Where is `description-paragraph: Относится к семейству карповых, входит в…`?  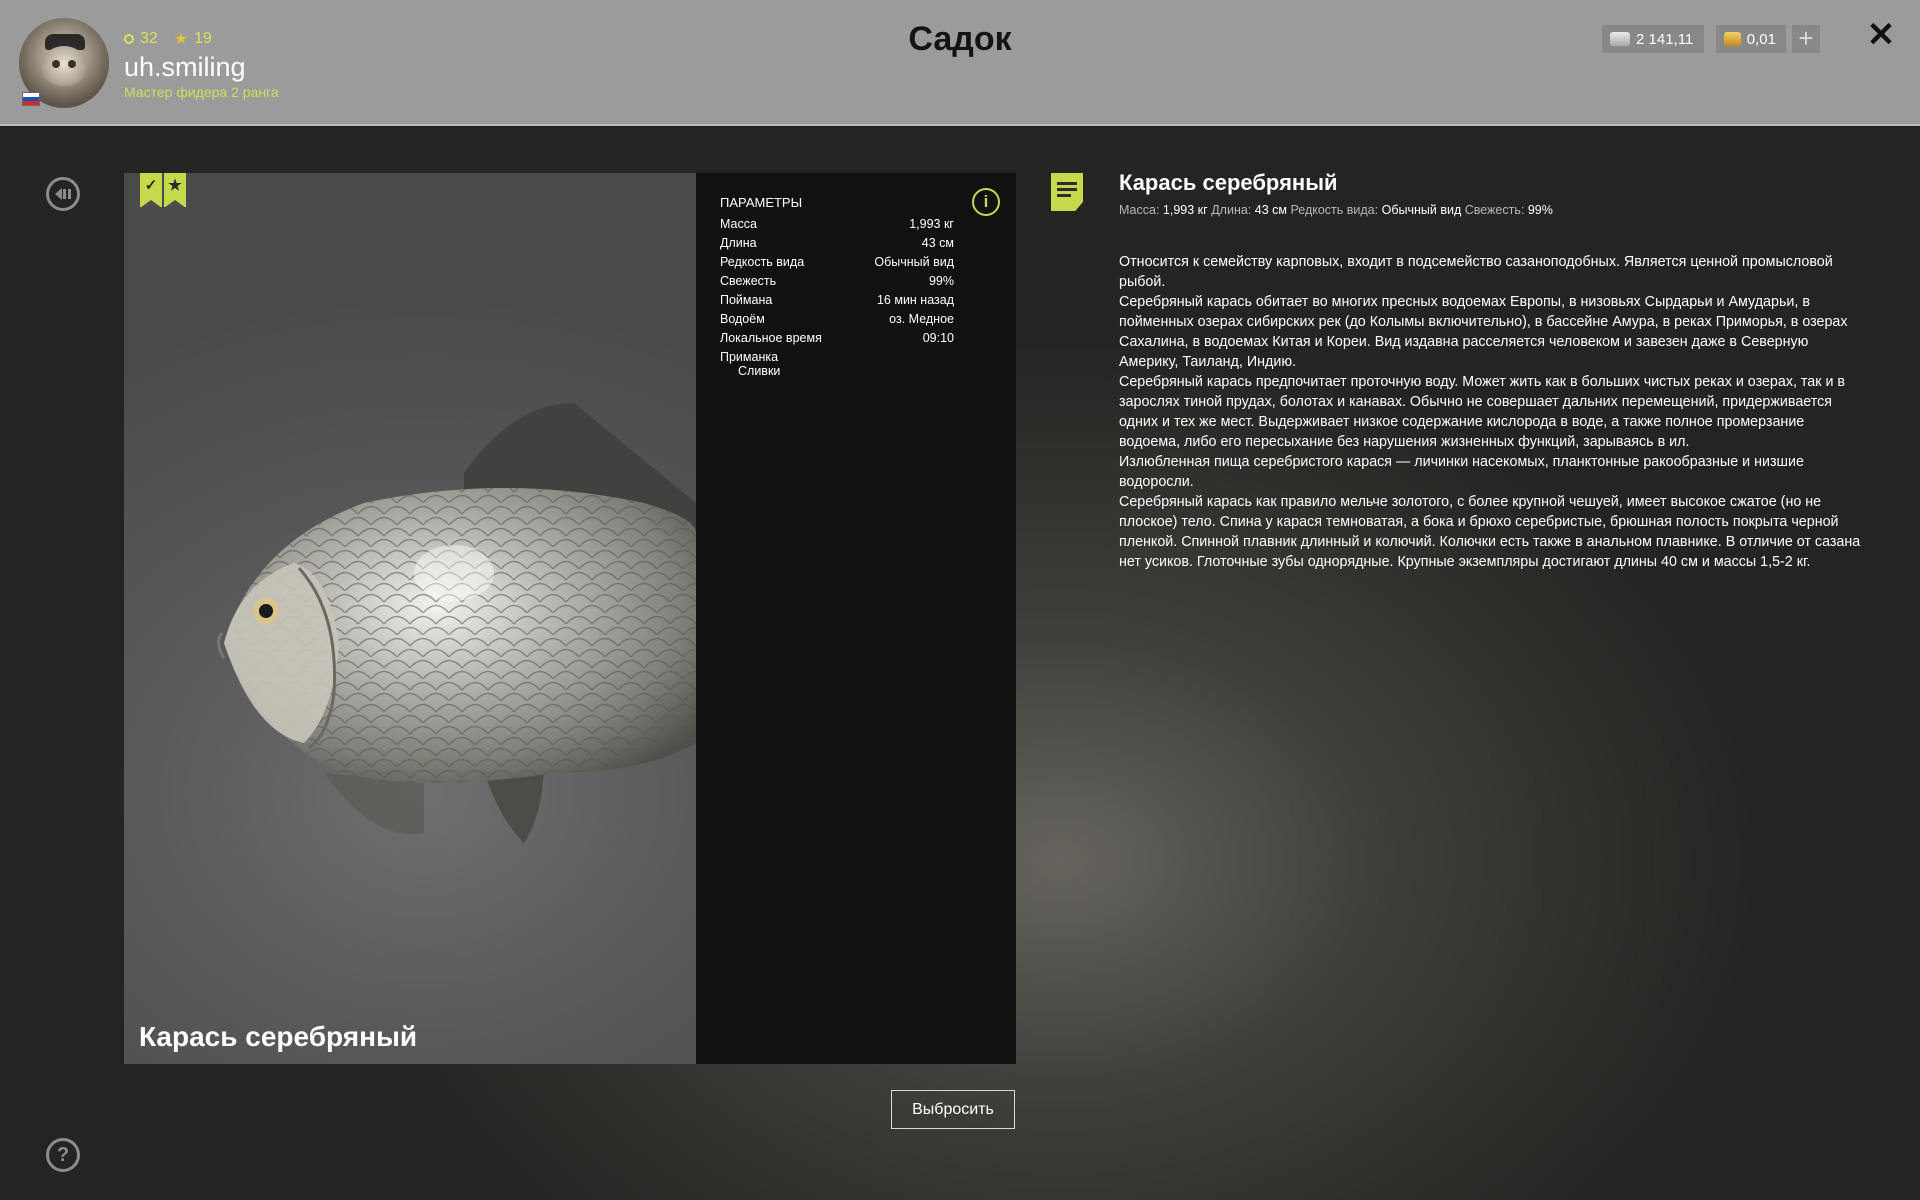 description-paragraph: Относится к семейству карповых, входит в… is located at coordinates (1476, 272).